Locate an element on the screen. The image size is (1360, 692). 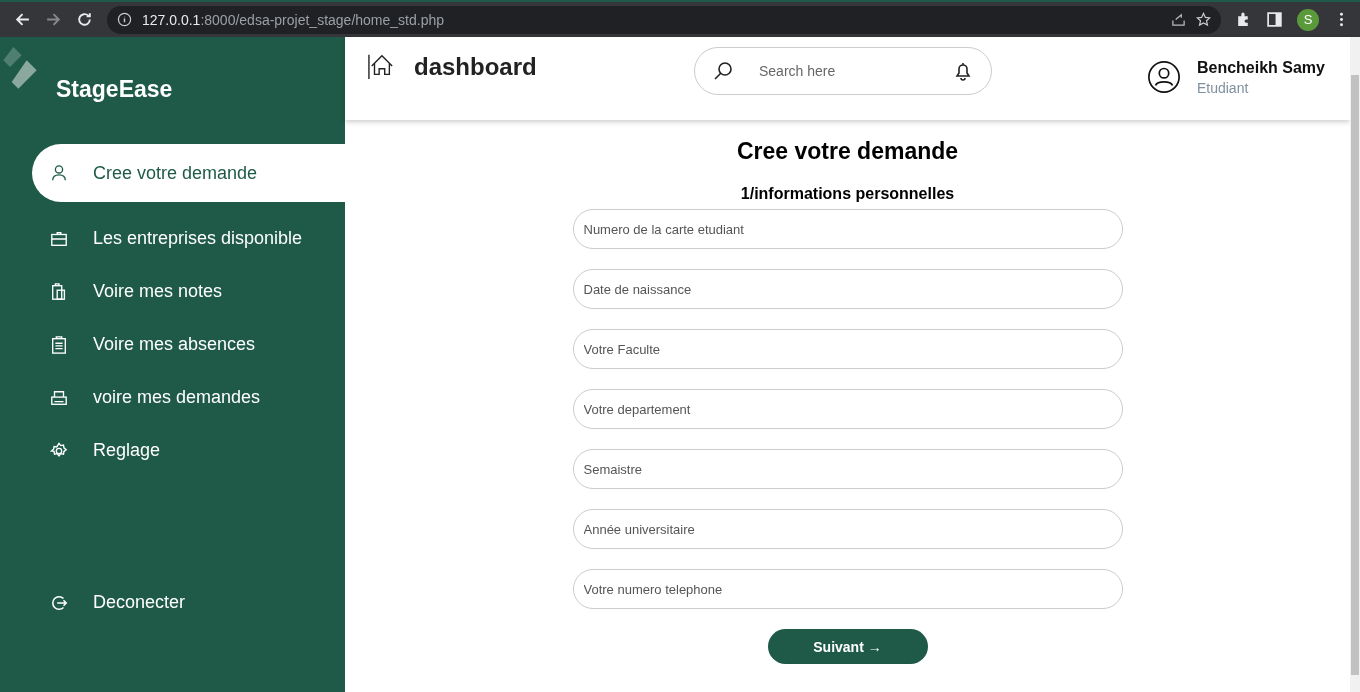
user-icon is located at coordinates (59, 173).